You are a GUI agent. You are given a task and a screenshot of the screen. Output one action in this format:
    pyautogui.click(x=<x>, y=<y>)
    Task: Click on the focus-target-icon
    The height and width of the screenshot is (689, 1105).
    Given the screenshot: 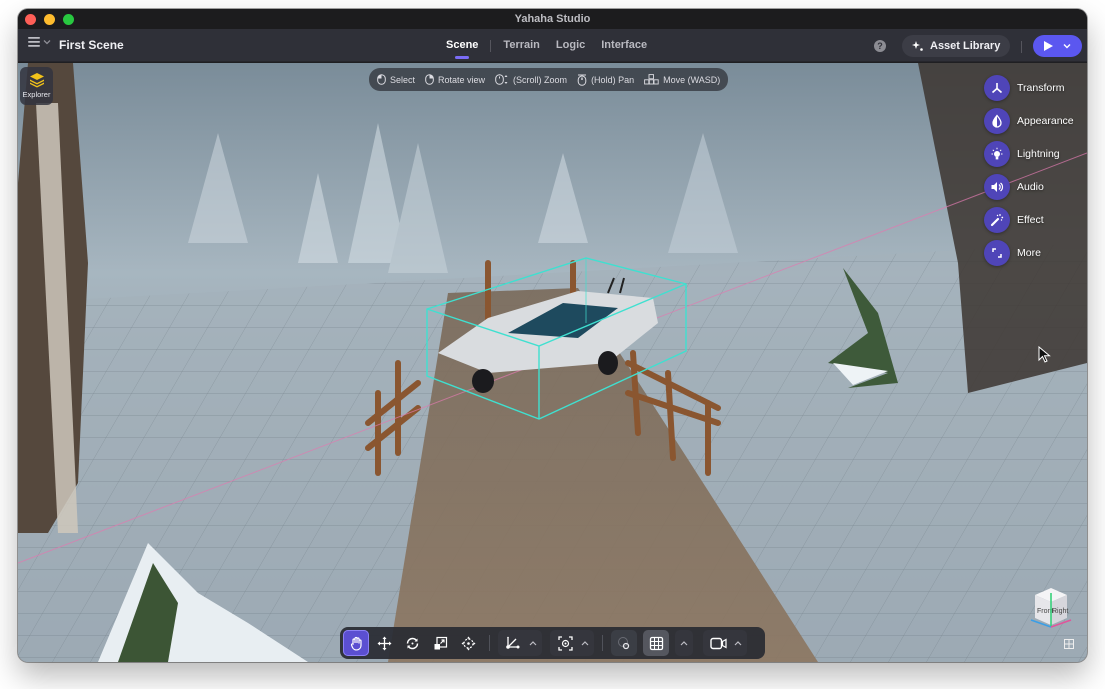 What is the action you would take?
    pyautogui.click(x=565, y=643)
    